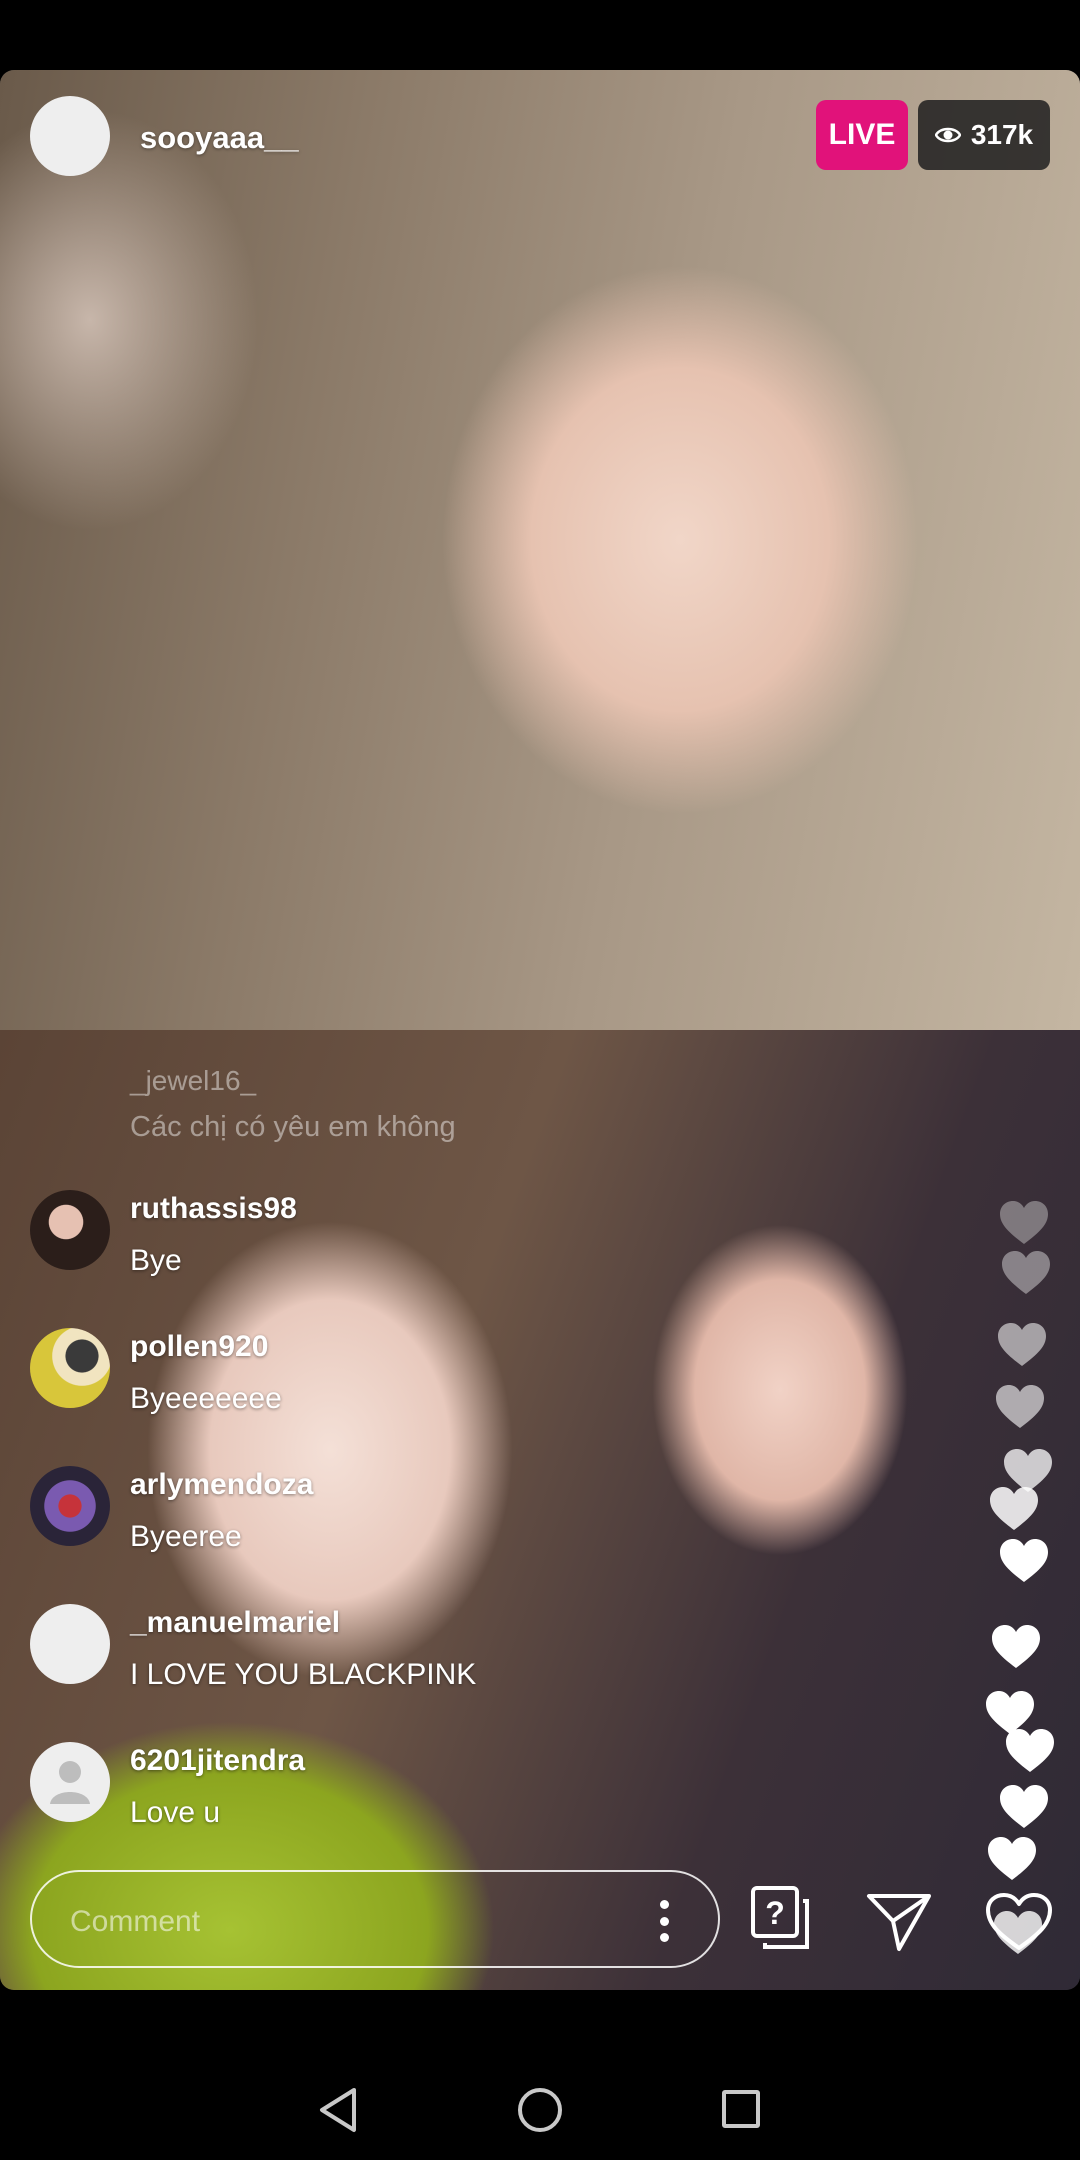 This screenshot has height=2160, width=1080. What do you see at coordinates (219, 138) in the screenshot?
I see `host-username: sooyaaa__` at bounding box center [219, 138].